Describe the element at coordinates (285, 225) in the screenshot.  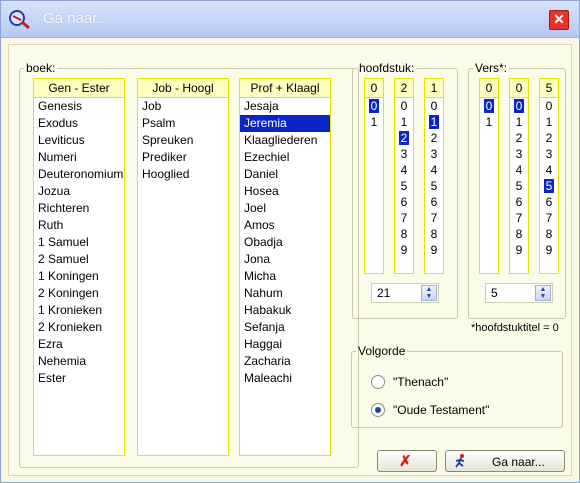
I see `book-item: Amos` at that location.